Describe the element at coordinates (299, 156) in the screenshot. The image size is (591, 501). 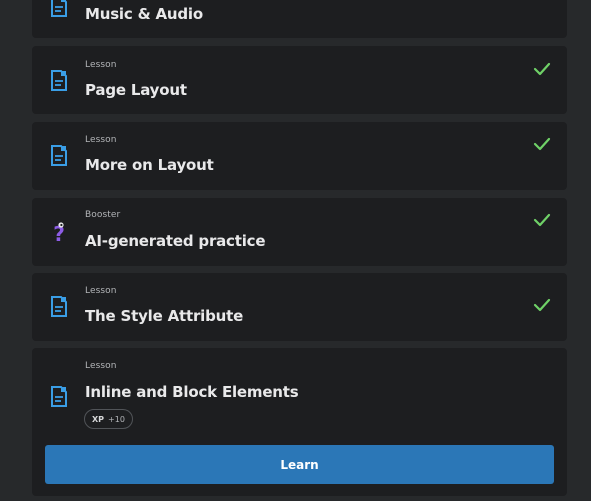
I see `lesson-card-more-on-layout: Lesson More on Layout` at that location.